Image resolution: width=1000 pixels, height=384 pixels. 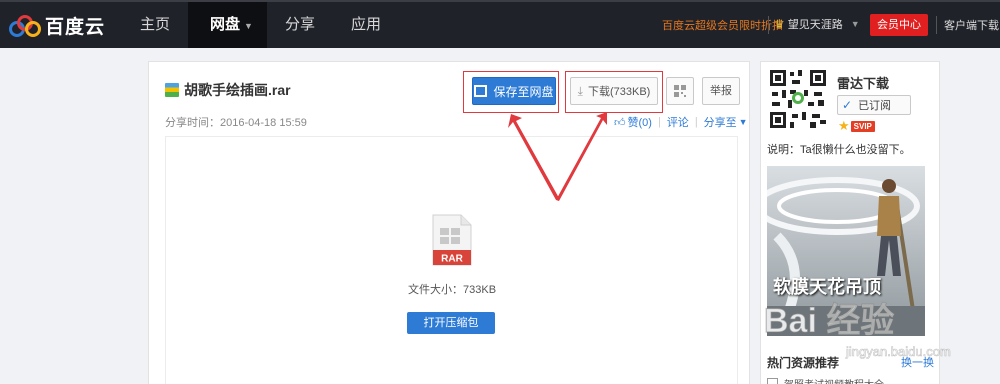 I want to click on nav-share: 分享, so click(x=300, y=25).